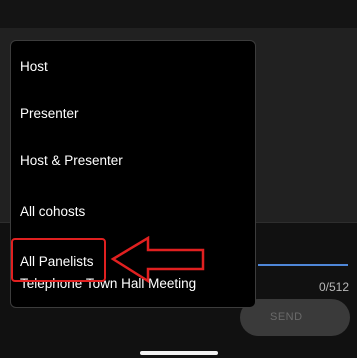  Describe the element at coordinates (71, 161) in the screenshot. I see `menu-item-host-presenter: Host & Presenter` at that location.